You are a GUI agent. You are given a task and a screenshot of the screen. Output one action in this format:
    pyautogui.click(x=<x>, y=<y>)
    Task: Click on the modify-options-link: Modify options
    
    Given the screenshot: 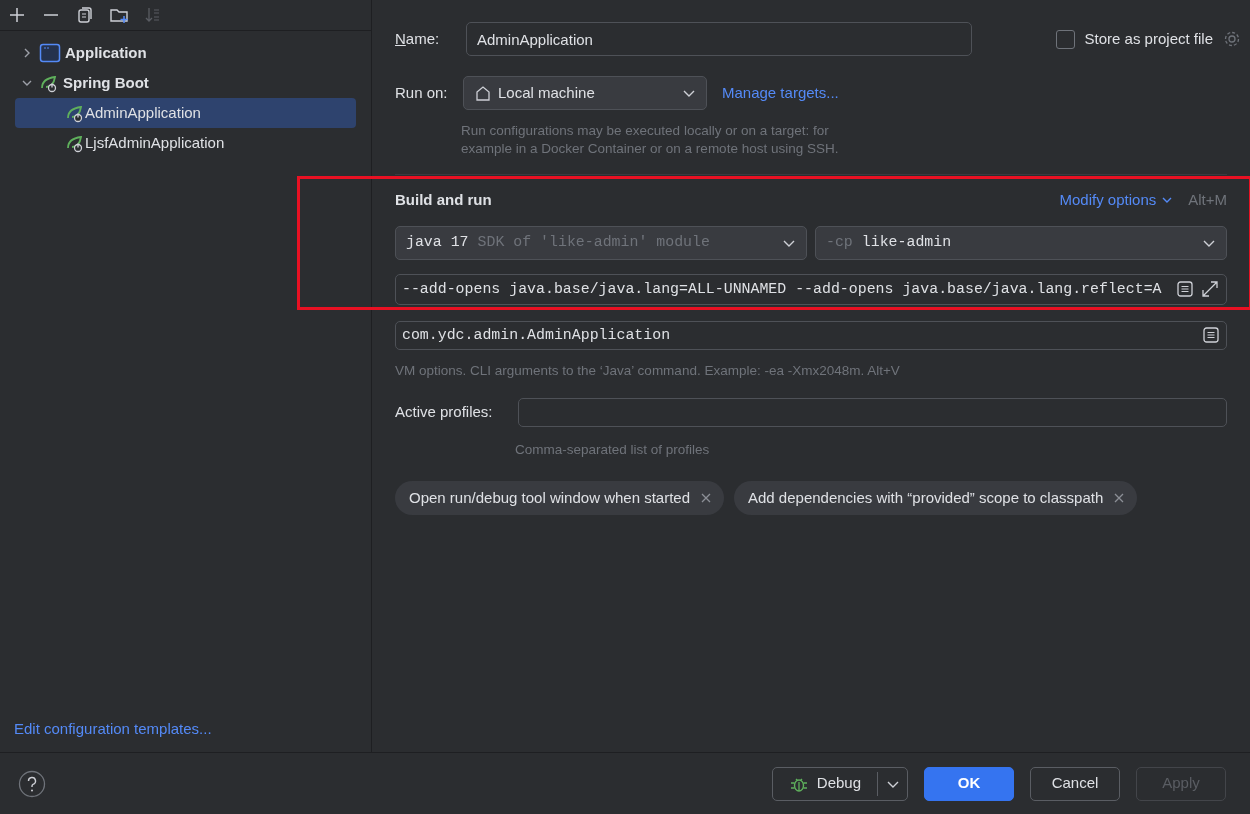 What is the action you would take?
    pyautogui.click(x=1116, y=200)
    